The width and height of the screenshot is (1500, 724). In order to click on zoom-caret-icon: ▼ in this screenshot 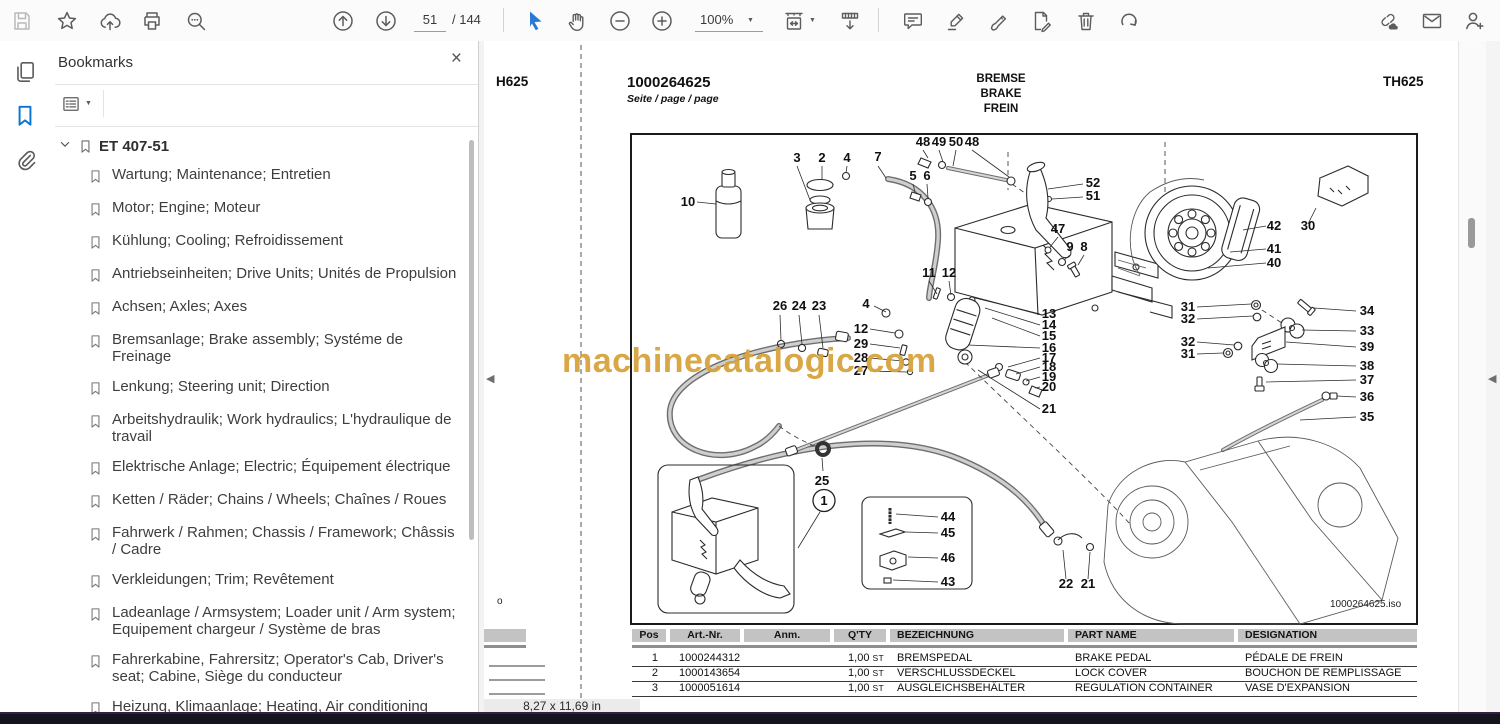, I will do `click(750, 20)`.